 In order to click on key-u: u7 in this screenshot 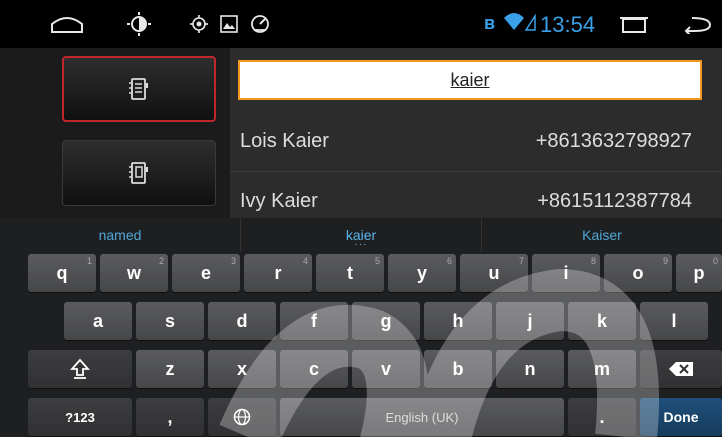, I will do `click(494, 273)`.